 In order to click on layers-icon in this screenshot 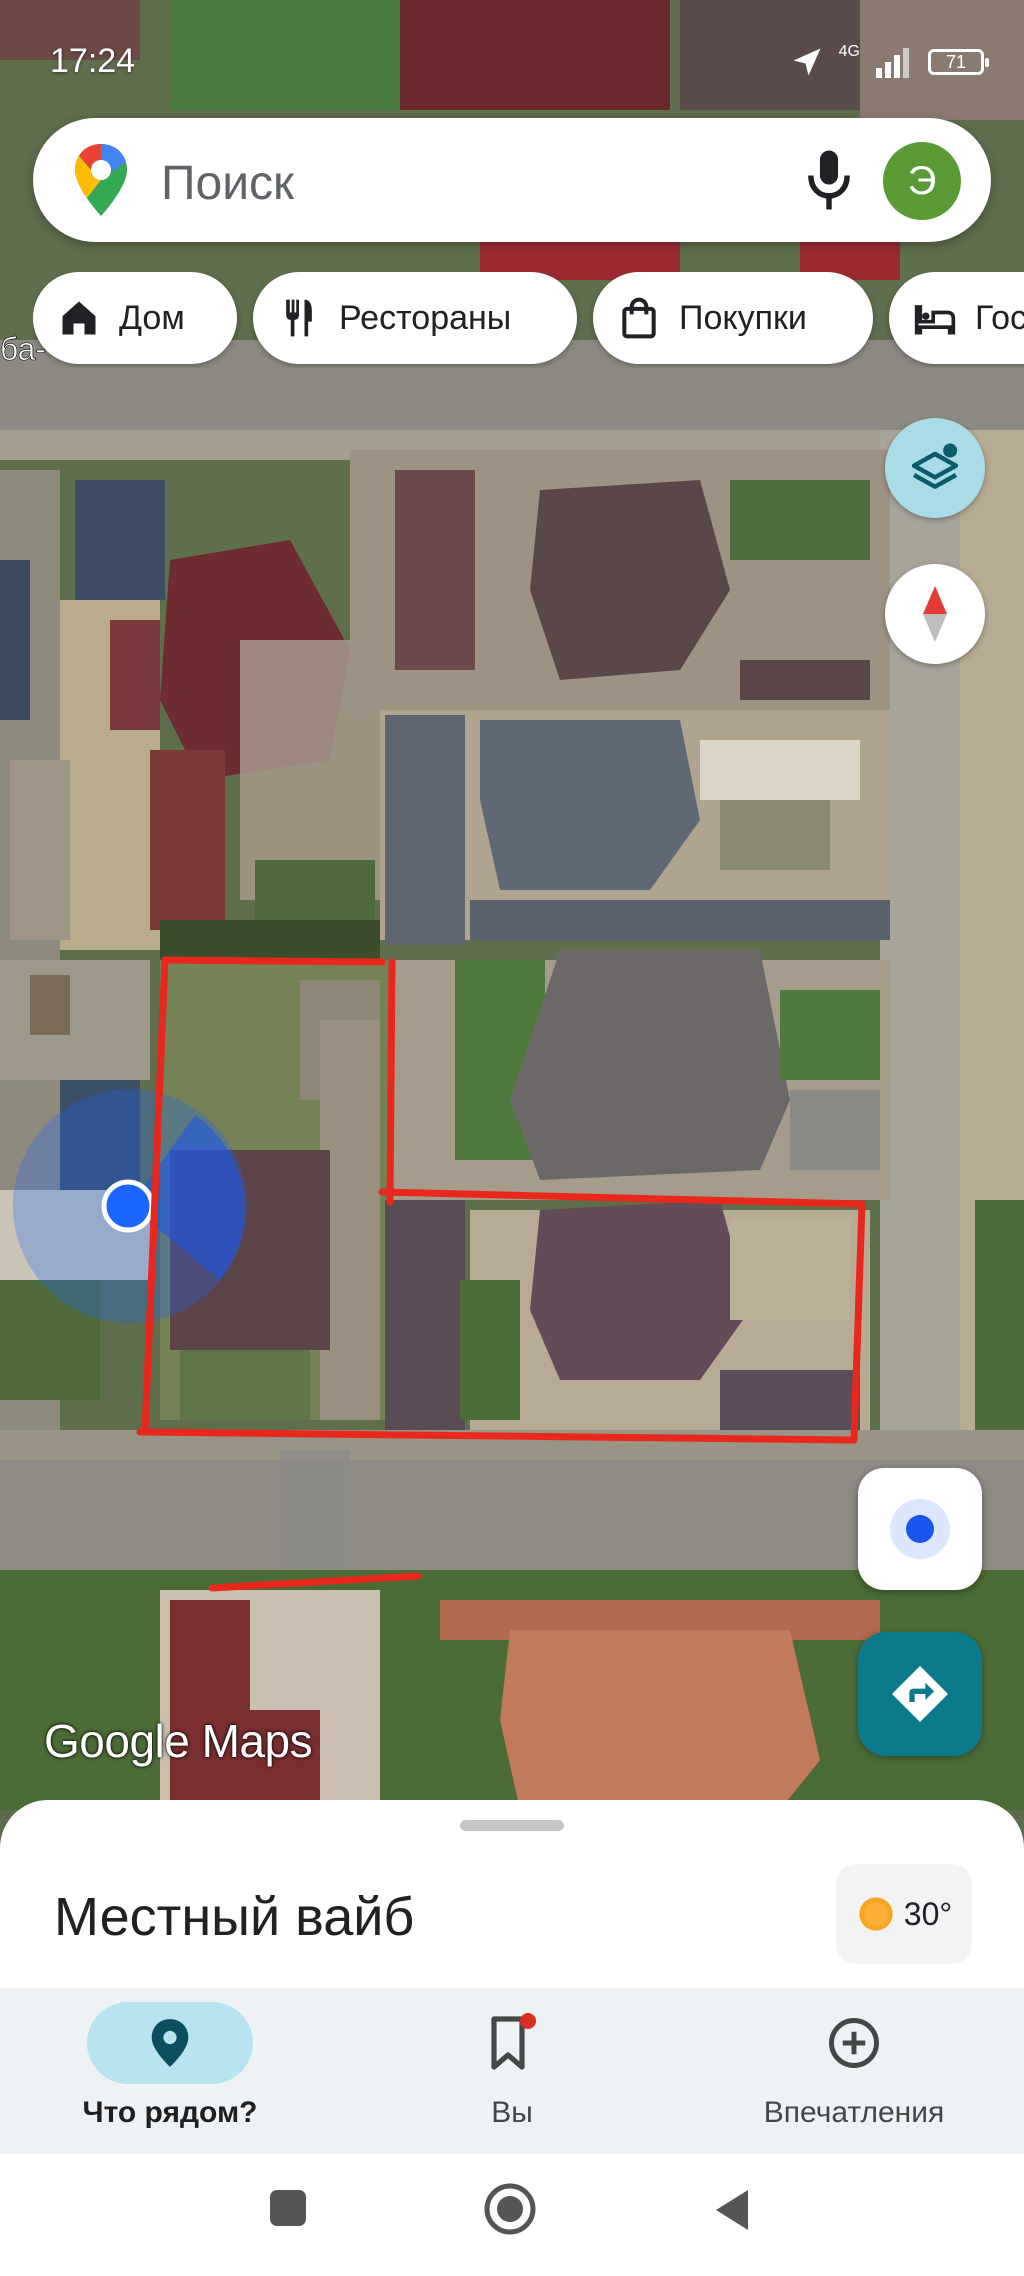, I will do `click(935, 466)`.